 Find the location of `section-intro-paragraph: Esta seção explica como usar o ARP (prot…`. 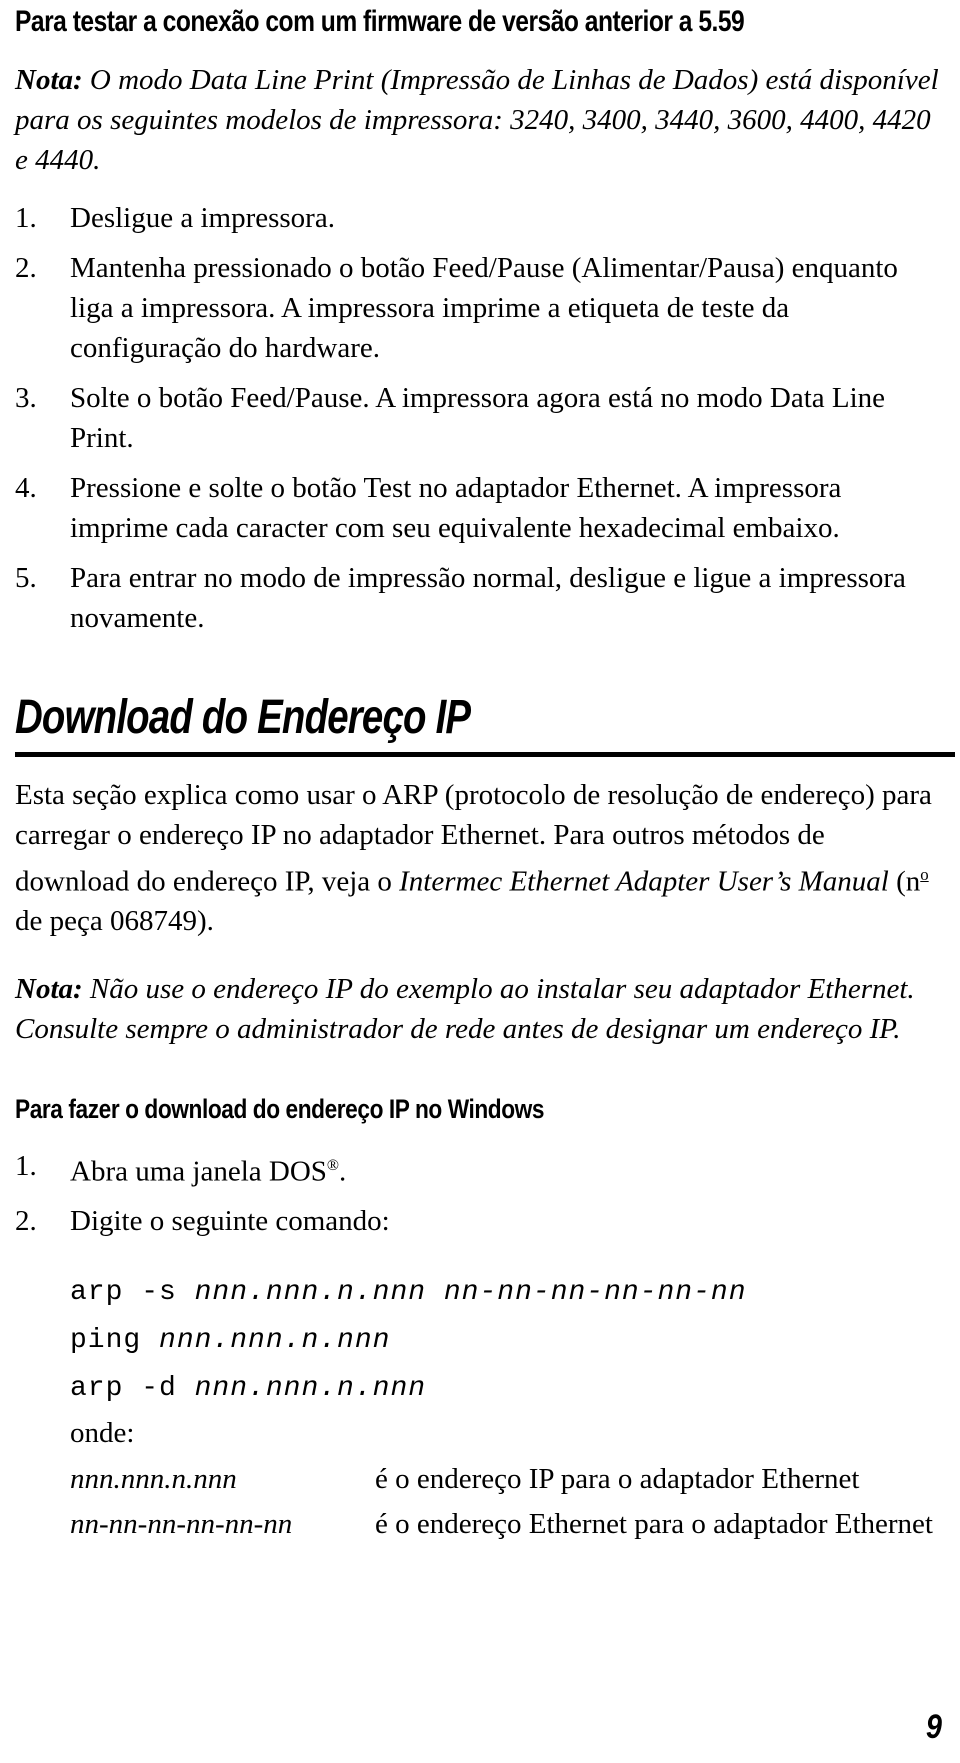

section-intro-paragraph: Esta seção explica como usar o ARP (prot… is located at coordinates (480, 858).